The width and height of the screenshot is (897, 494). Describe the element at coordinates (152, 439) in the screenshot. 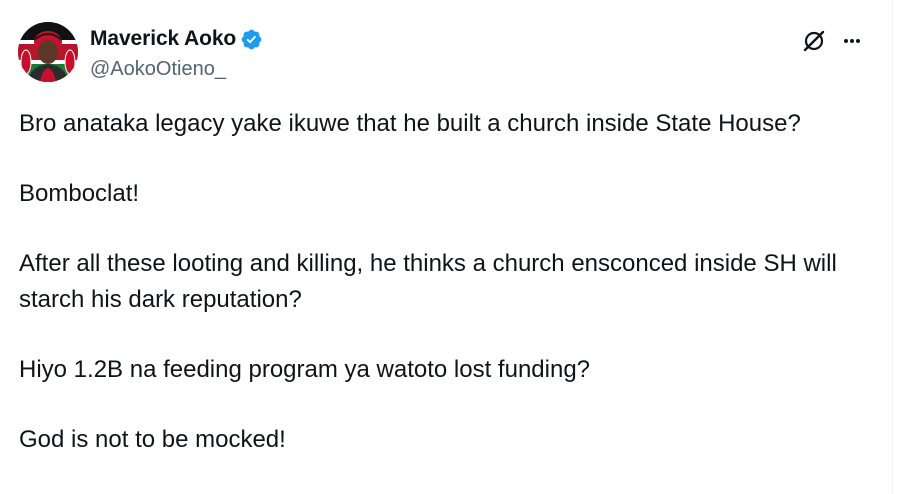

I see `tweet-paragraph: God is not to be mocked!` at that location.